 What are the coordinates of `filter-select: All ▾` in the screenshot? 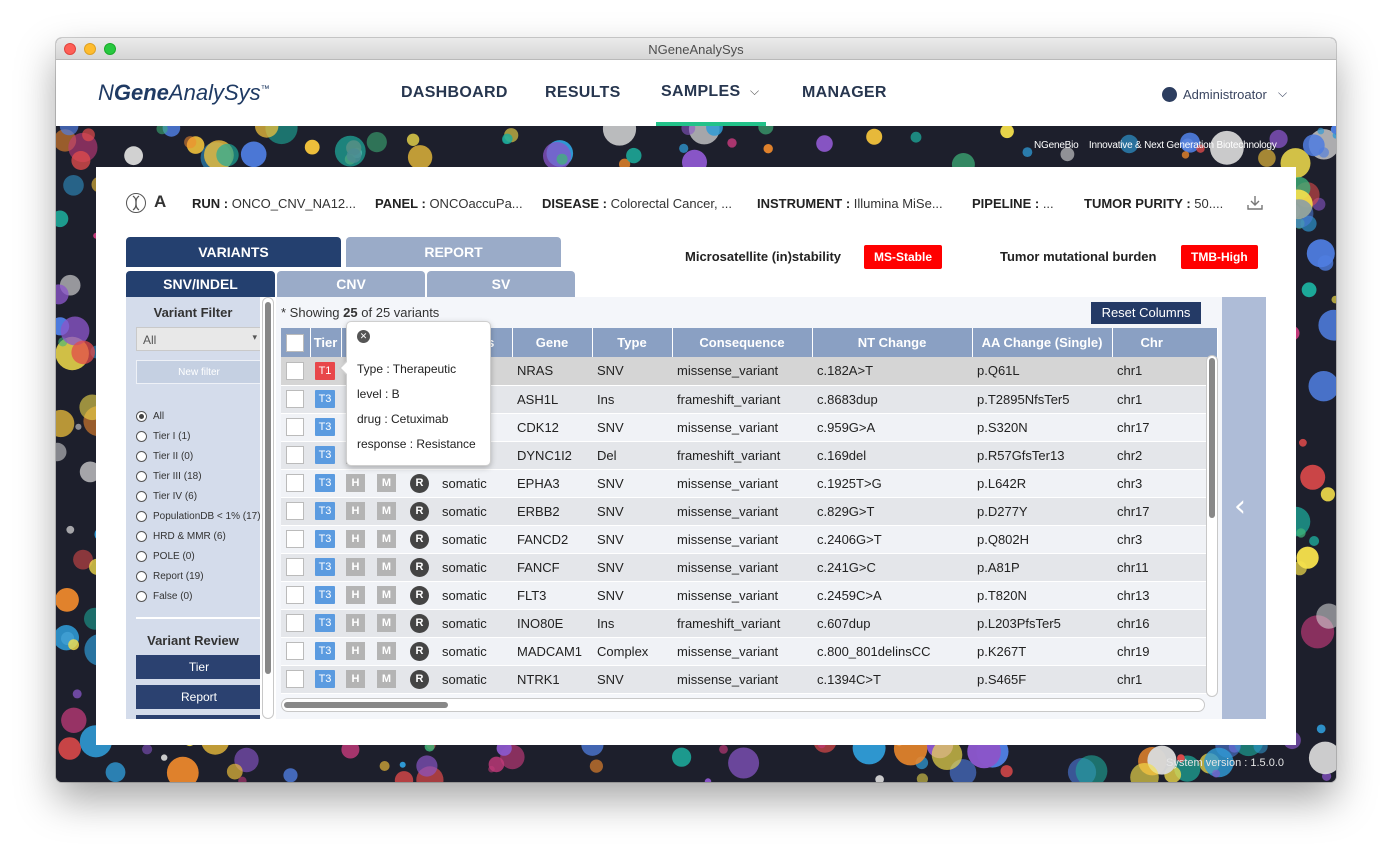 It's located at (198, 339).